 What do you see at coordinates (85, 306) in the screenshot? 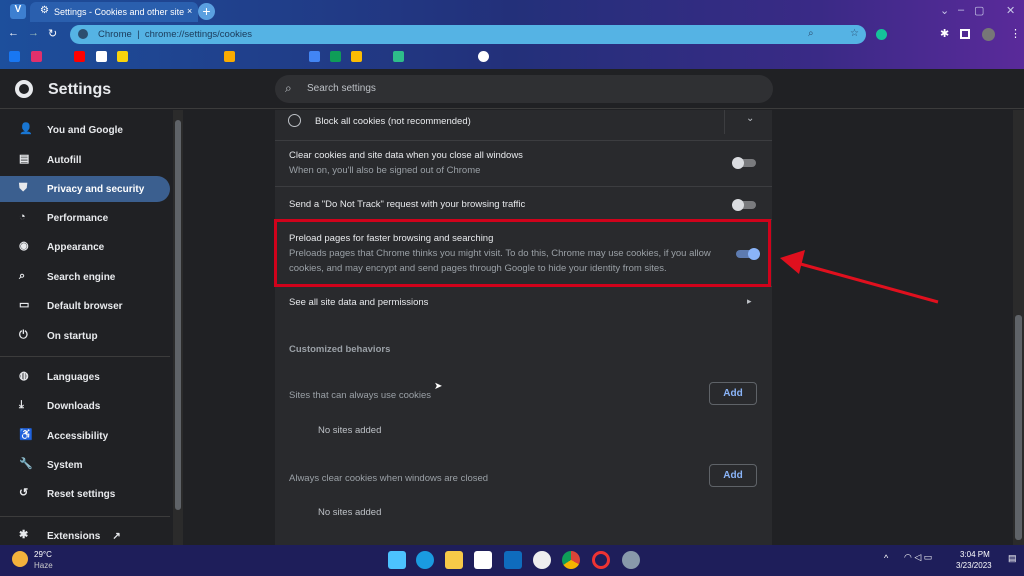
I see `sidebar-item-default-browser: ▭ Default browser` at bounding box center [85, 306].